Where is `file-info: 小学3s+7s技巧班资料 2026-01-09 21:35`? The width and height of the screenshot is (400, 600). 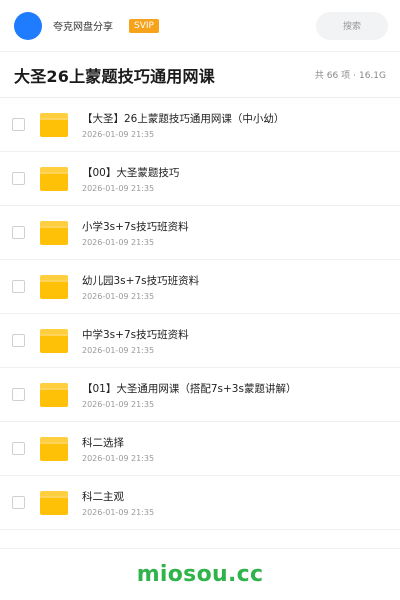
file-info: 小学3s+7s技巧班资料 2026-01-09 21:35 is located at coordinates (135, 233).